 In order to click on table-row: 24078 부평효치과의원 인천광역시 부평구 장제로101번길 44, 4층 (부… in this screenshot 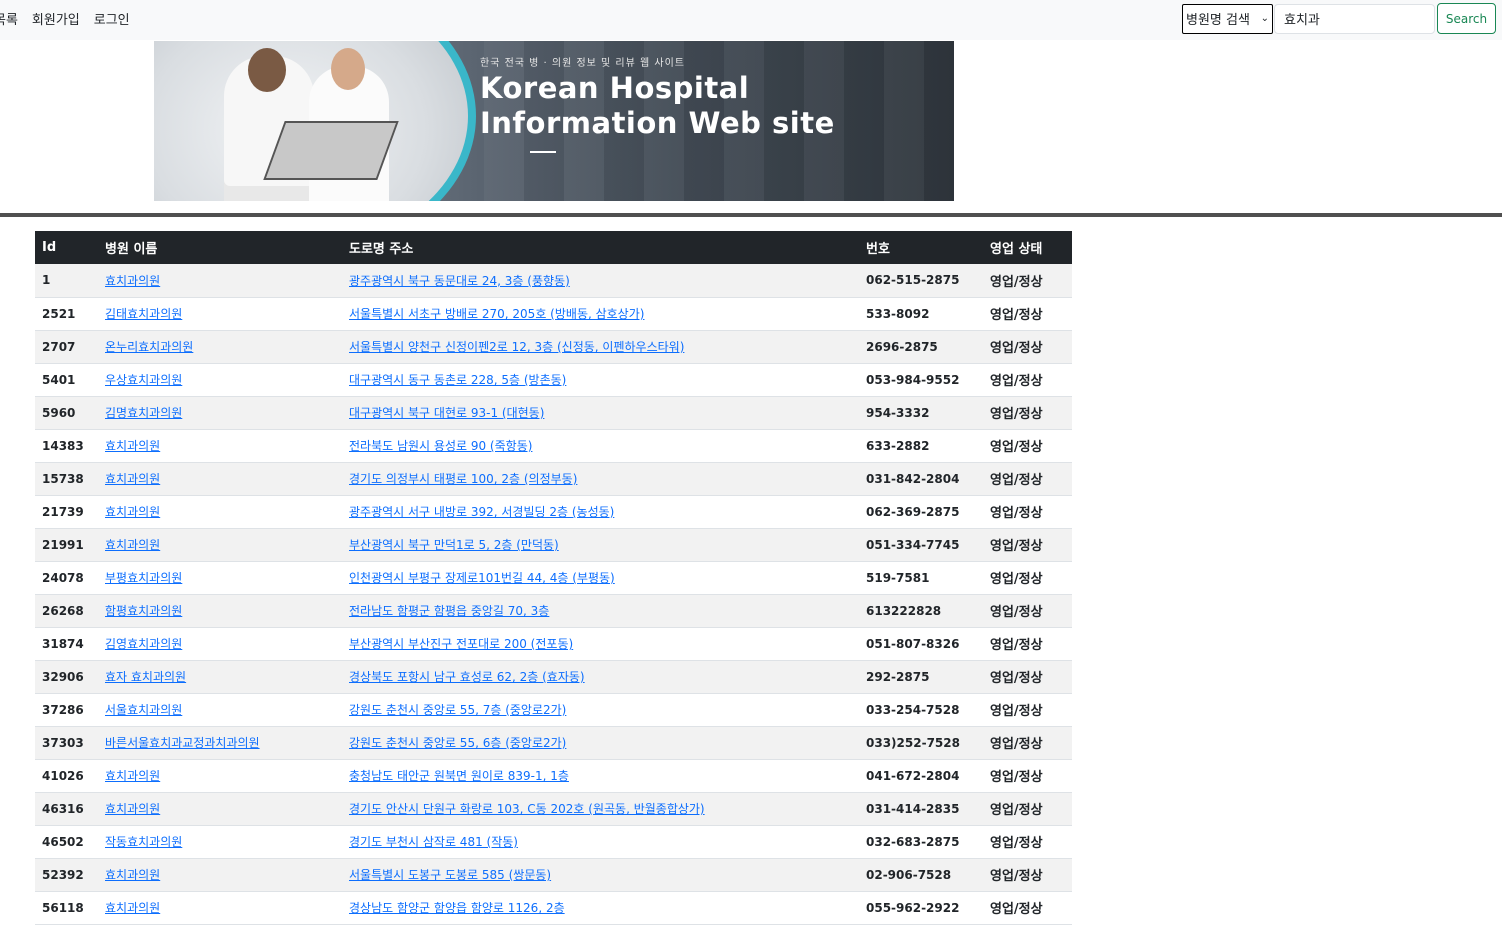, I will do `click(553, 578)`.